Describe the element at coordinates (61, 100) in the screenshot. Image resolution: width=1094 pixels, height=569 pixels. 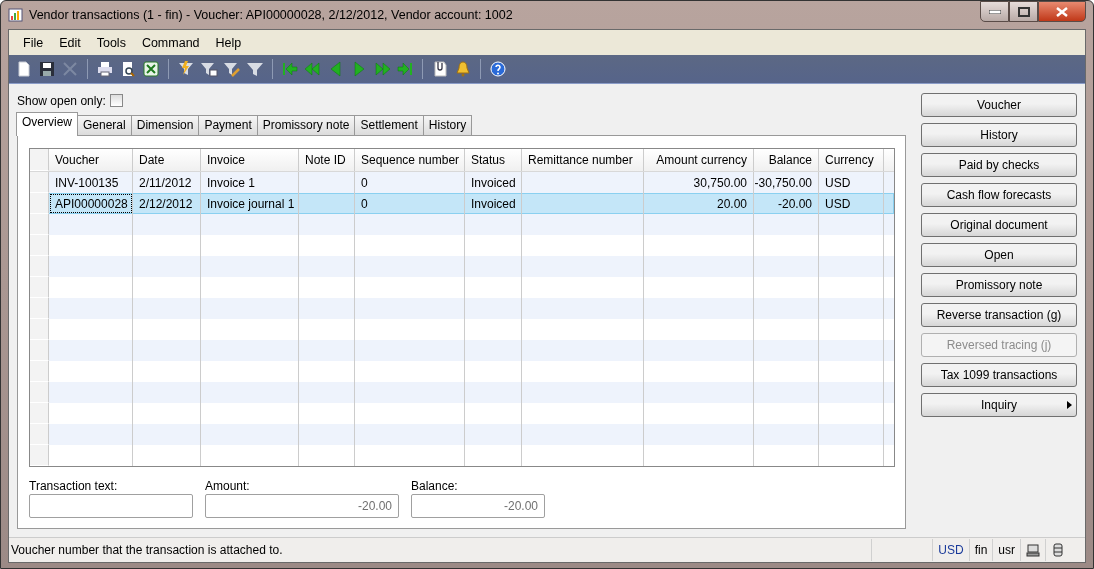
I see `checkbox-label: Show open only:` at that location.